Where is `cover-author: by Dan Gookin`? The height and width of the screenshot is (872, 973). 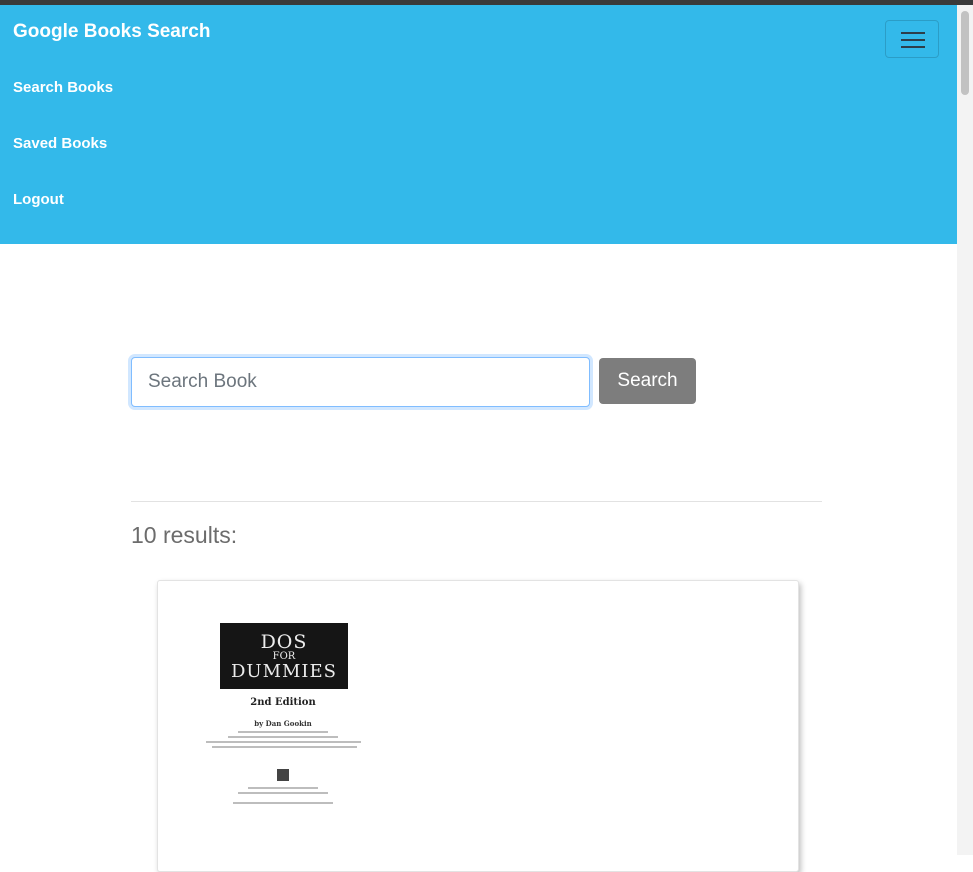
cover-author: by Dan Gookin is located at coordinates (283, 723).